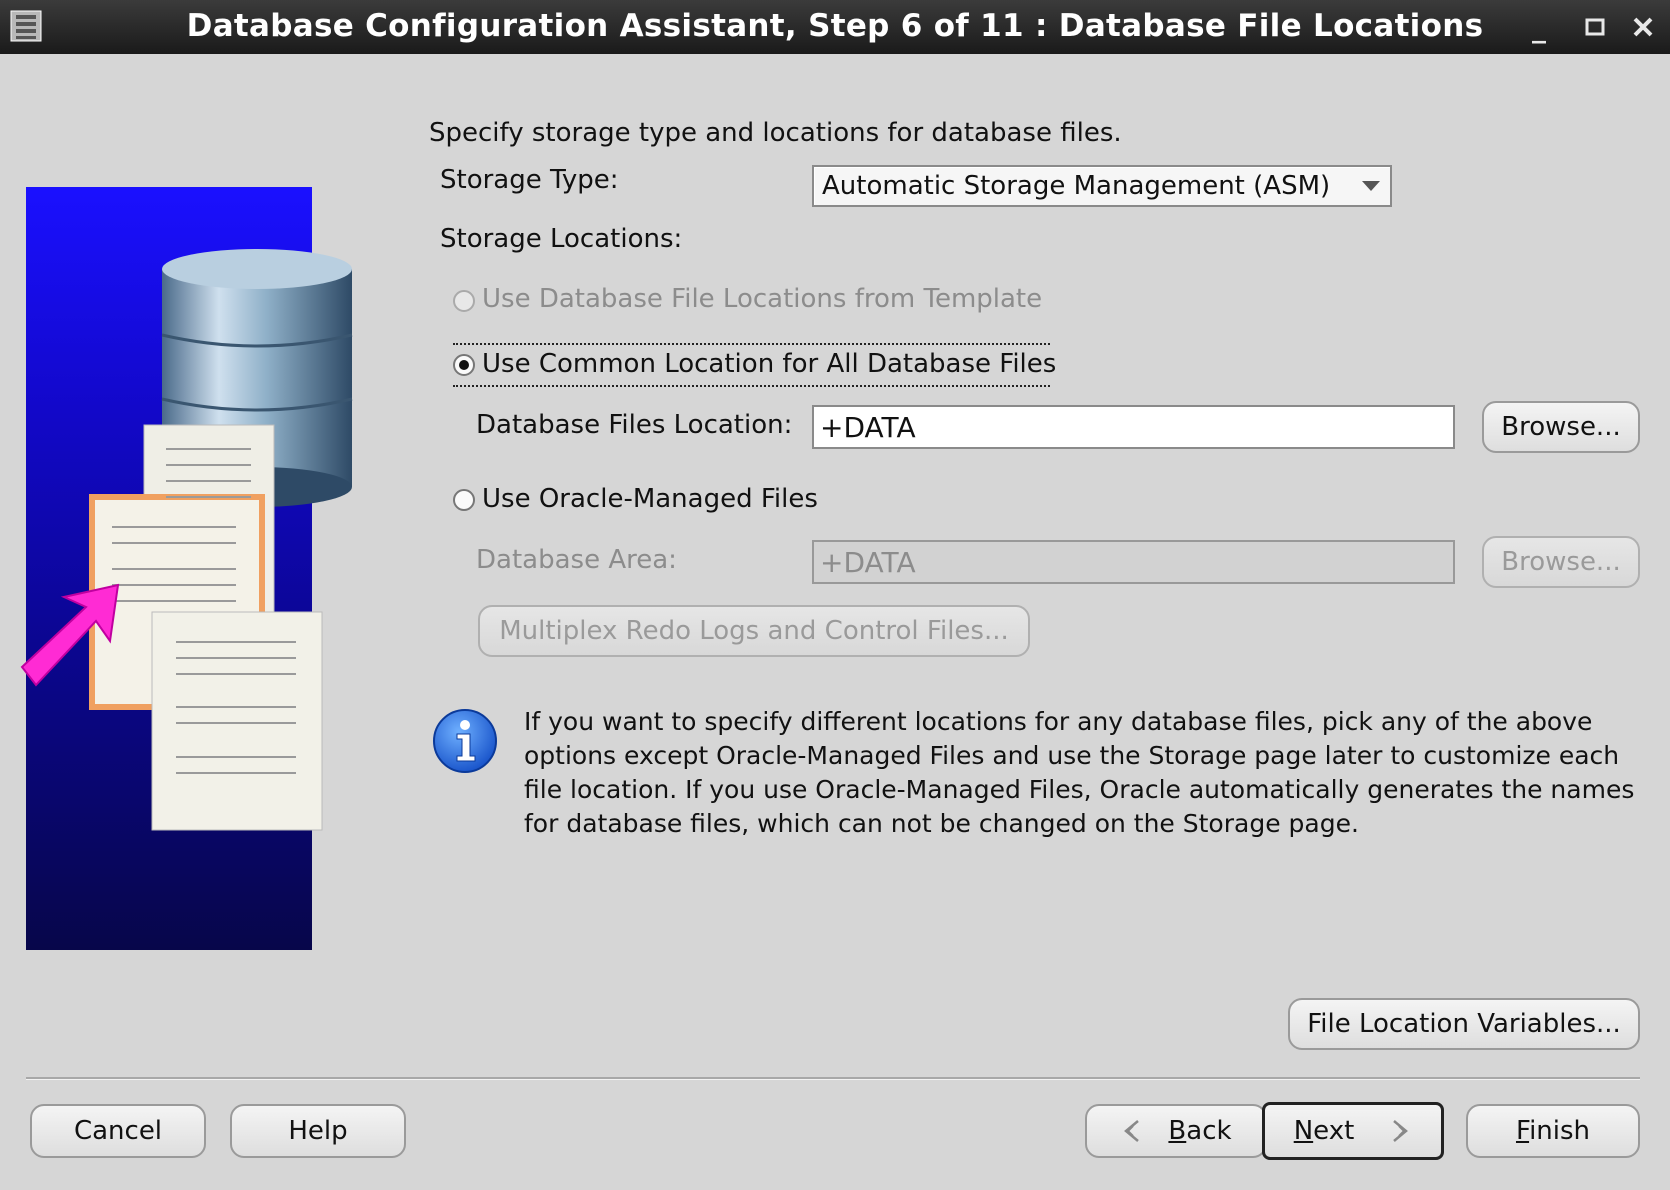 The image size is (1670, 1190). What do you see at coordinates (634, 425) in the screenshot?
I see `database-files-location-label: Database Files Location:` at bounding box center [634, 425].